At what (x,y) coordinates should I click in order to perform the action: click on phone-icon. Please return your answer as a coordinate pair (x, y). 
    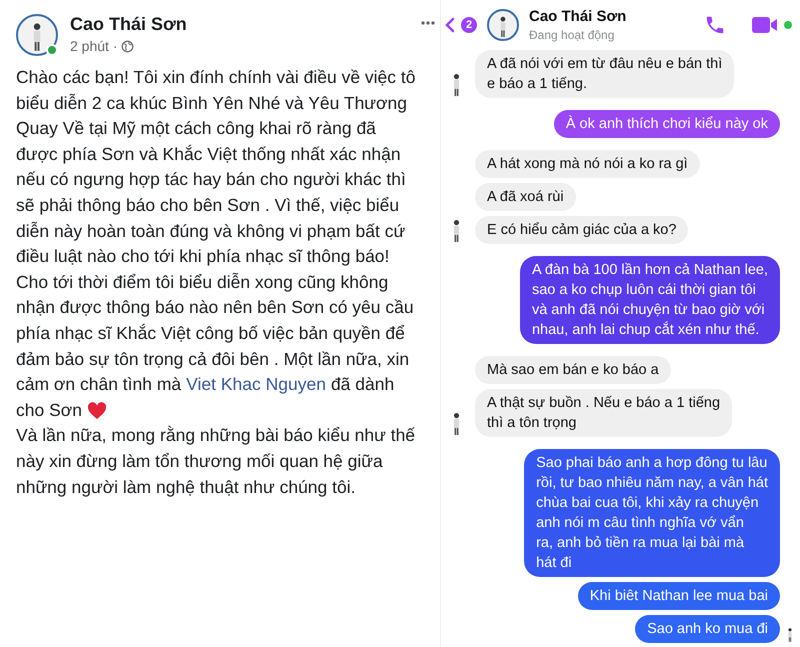
    Looking at the image, I should click on (715, 25).